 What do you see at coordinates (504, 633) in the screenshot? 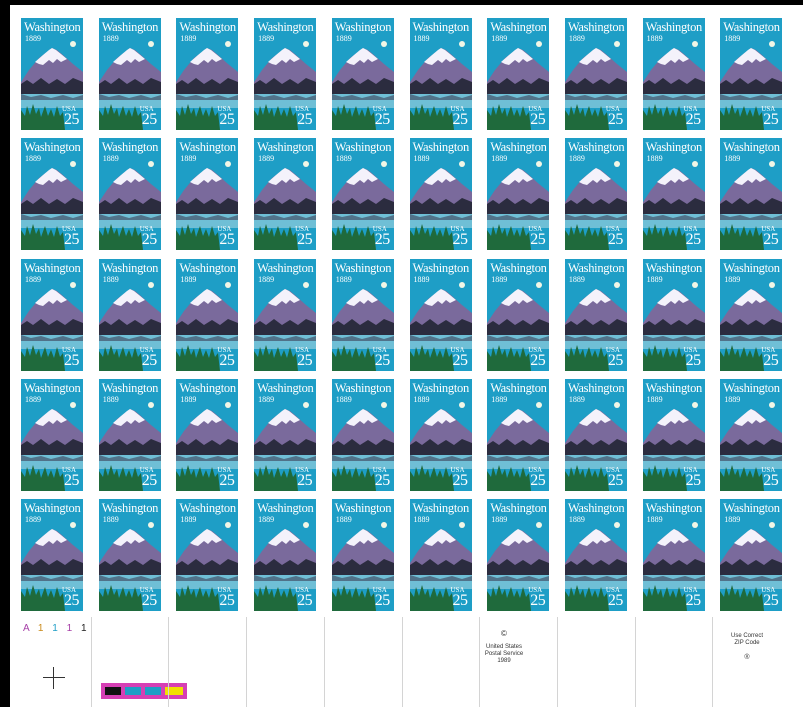
I see `copyright-symbol: ©` at bounding box center [504, 633].